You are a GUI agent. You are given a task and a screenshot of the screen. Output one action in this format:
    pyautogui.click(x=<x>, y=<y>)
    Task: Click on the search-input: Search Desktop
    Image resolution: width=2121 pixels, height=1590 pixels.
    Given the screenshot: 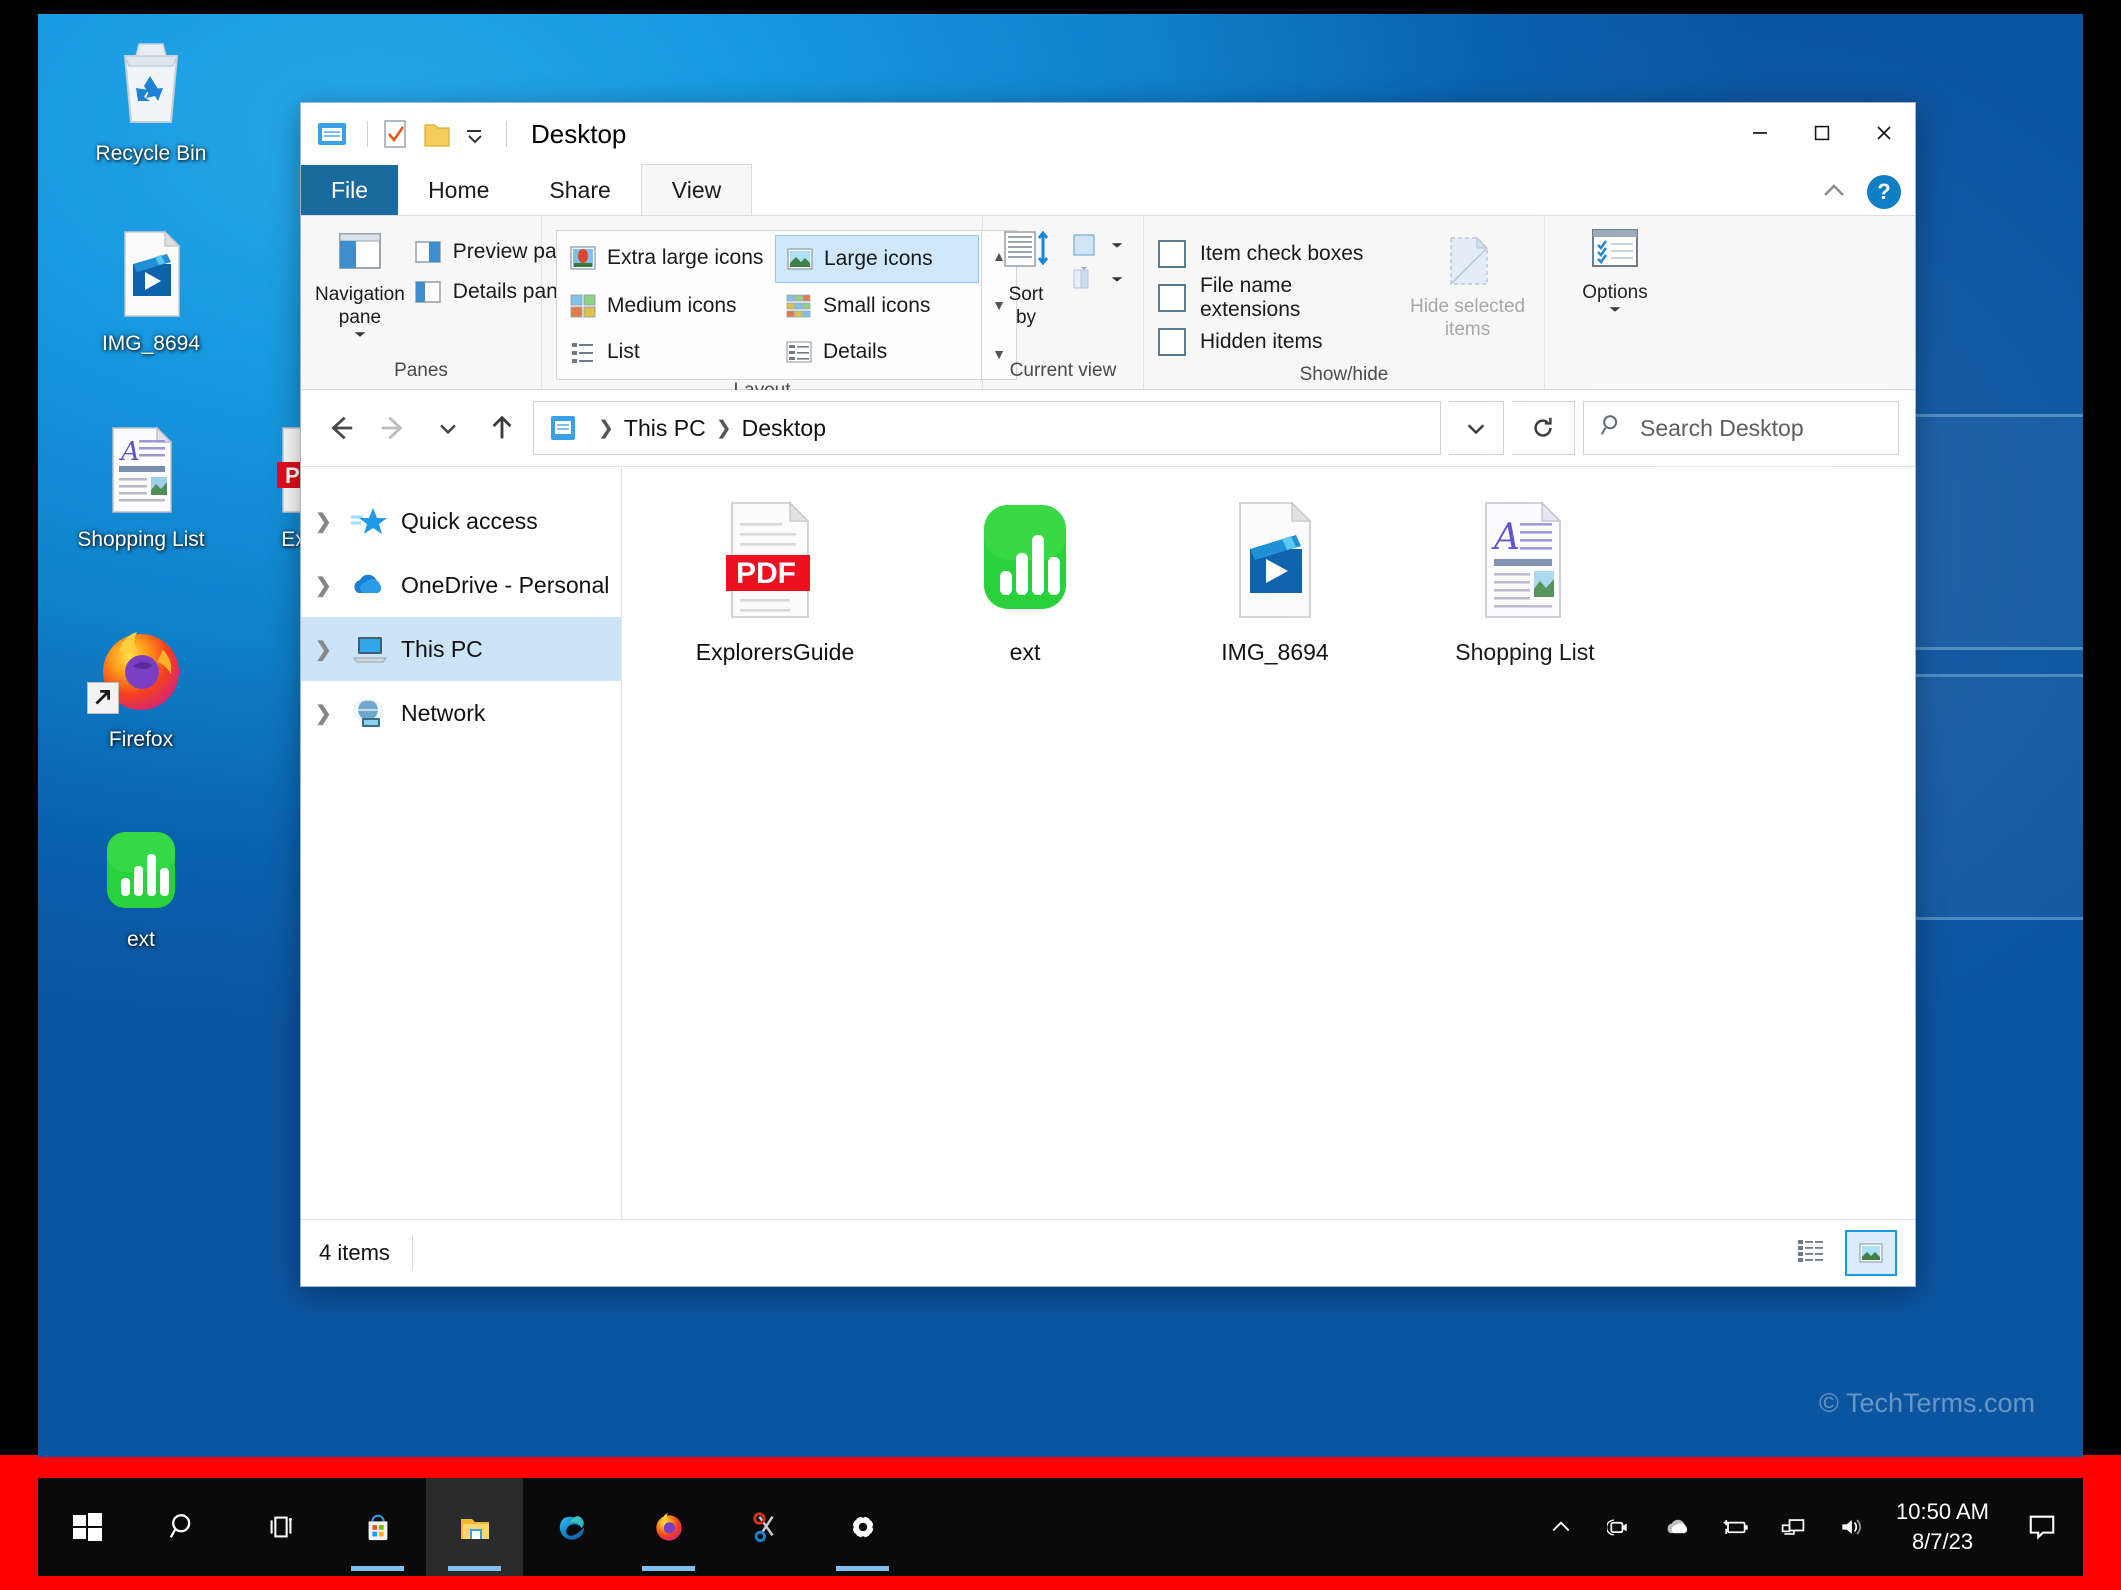 What is the action you would take?
    pyautogui.click(x=1741, y=428)
    